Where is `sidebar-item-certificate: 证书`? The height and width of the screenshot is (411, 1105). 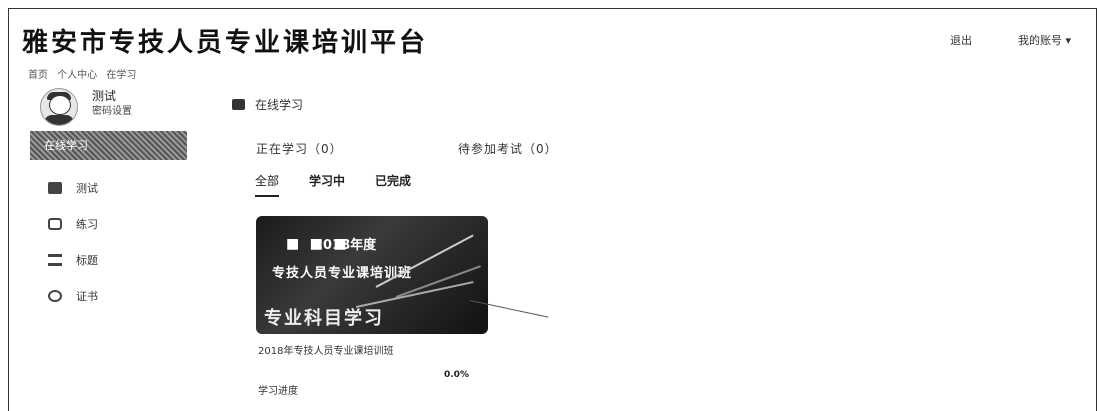
sidebar-item-certificate: 证书 is located at coordinates (73, 296).